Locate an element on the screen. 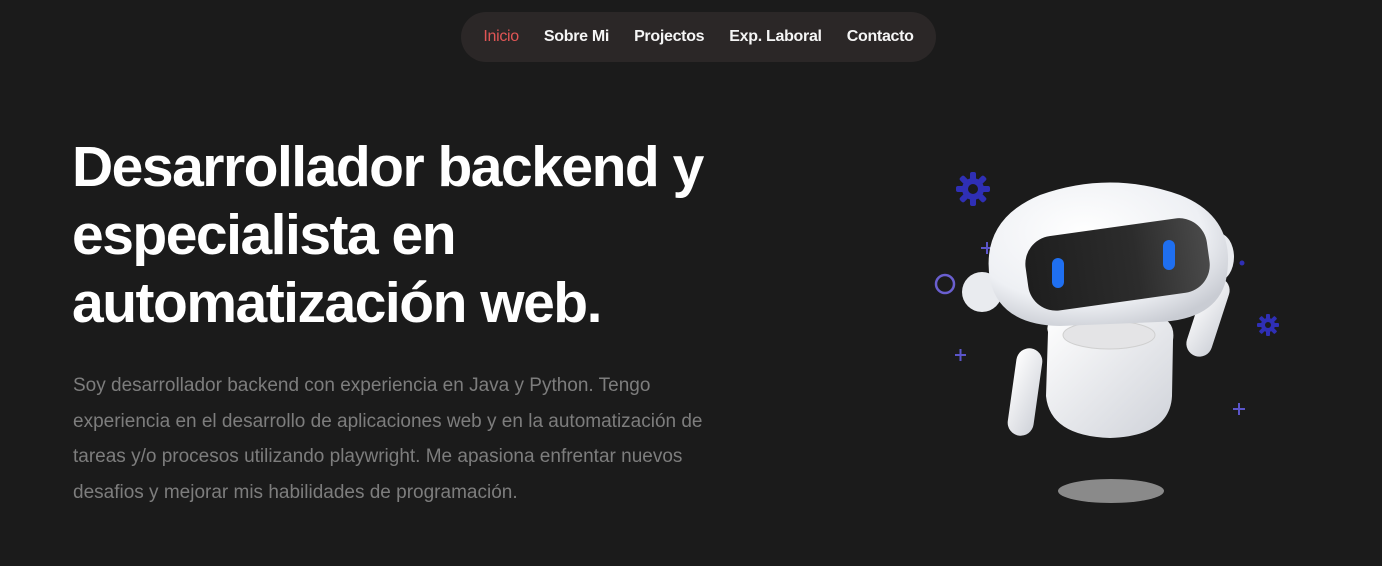 This screenshot has width=1382, height=566. robot-left-eye is located at coordinates (1058, 273).